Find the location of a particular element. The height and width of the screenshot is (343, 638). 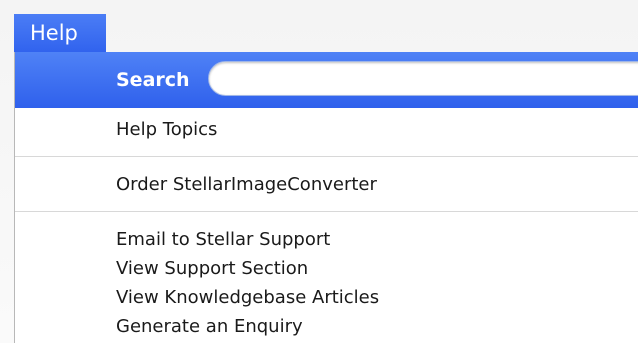

menu-item-order: Order StellarImageConverter is located at coordinates (246, 184).